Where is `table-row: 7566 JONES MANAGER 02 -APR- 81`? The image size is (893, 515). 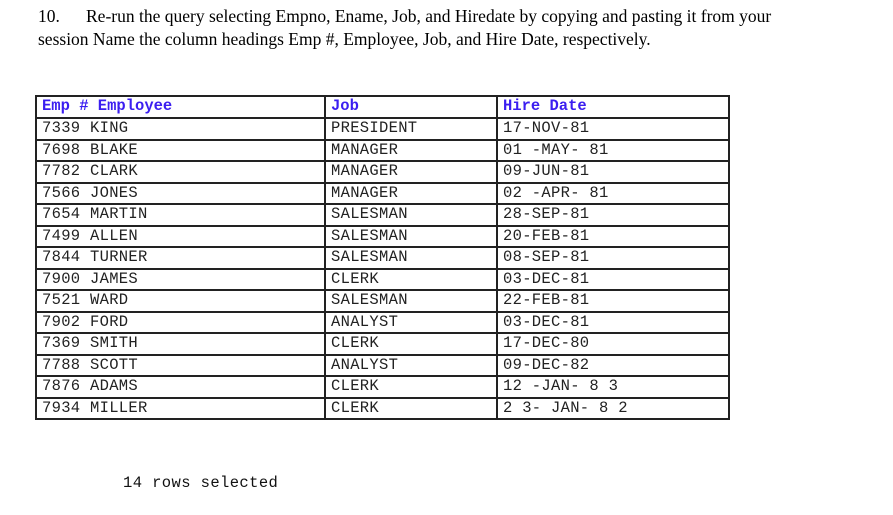 table-row: 7566 JONES MANAGER 02 -APR- 81 is located at coordinates (382, 193).